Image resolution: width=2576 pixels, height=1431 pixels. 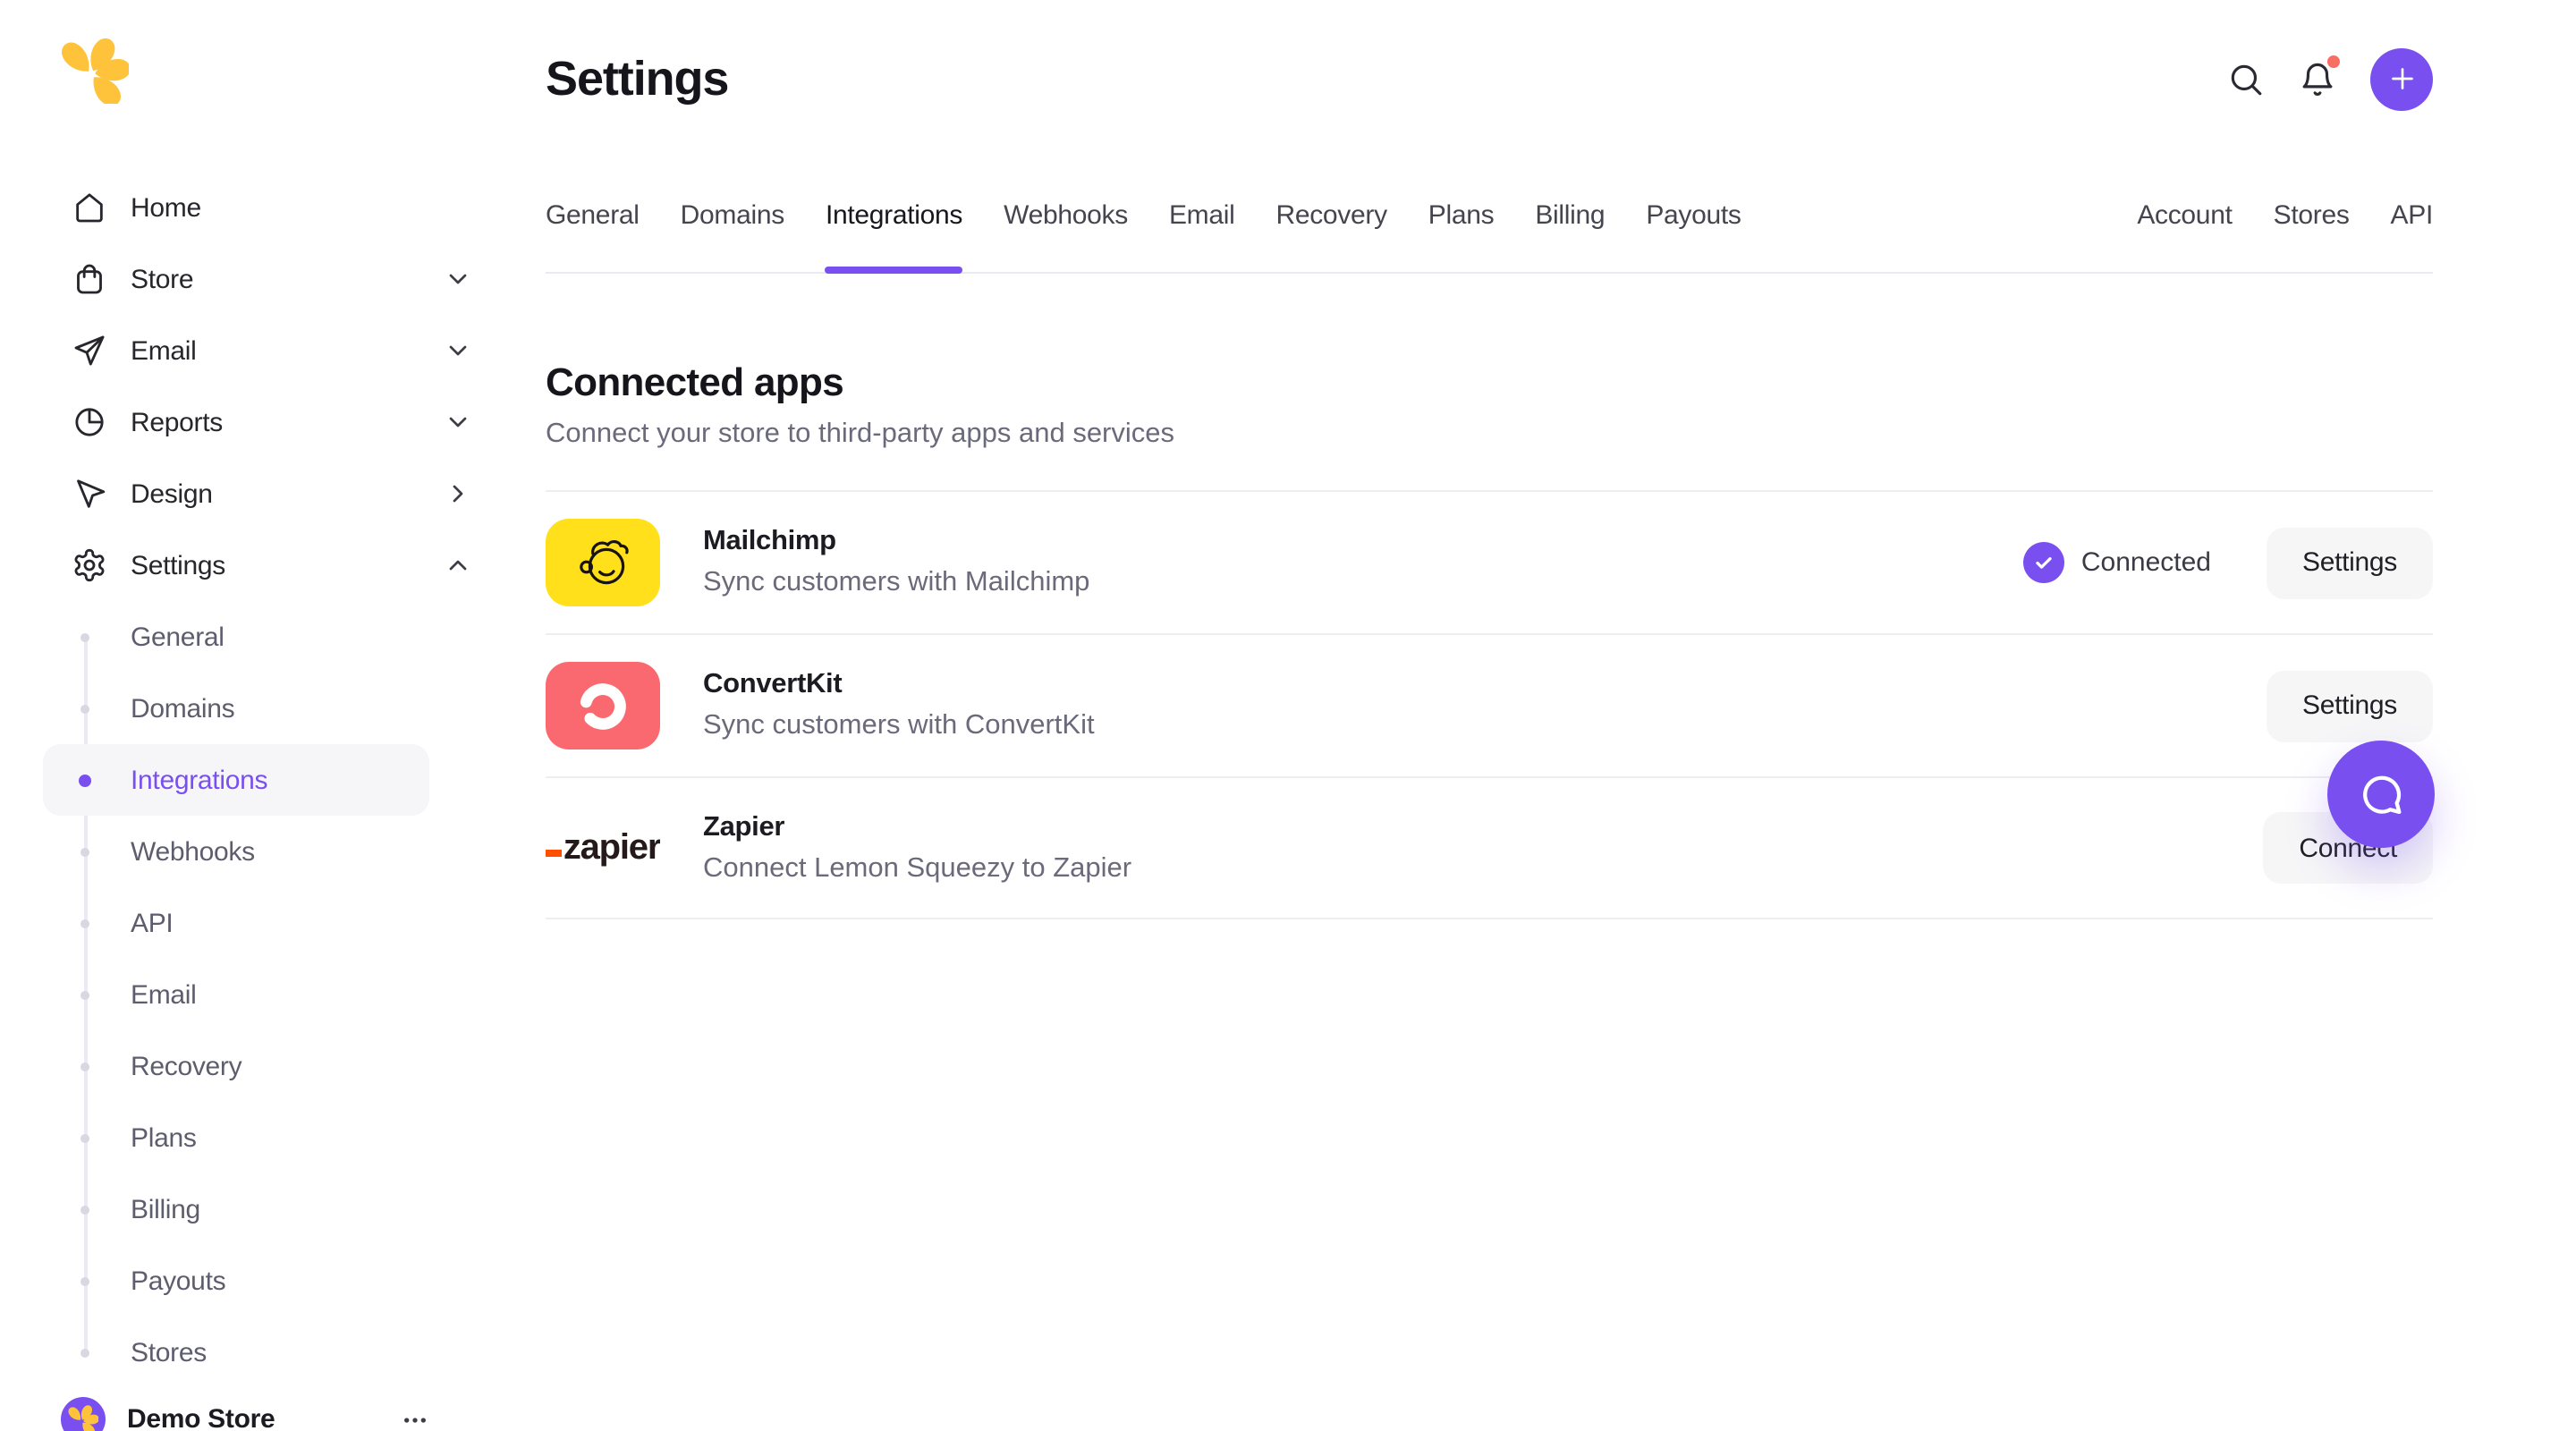 I want to click on subnav-item-api: API, so click(x=236, y=923).